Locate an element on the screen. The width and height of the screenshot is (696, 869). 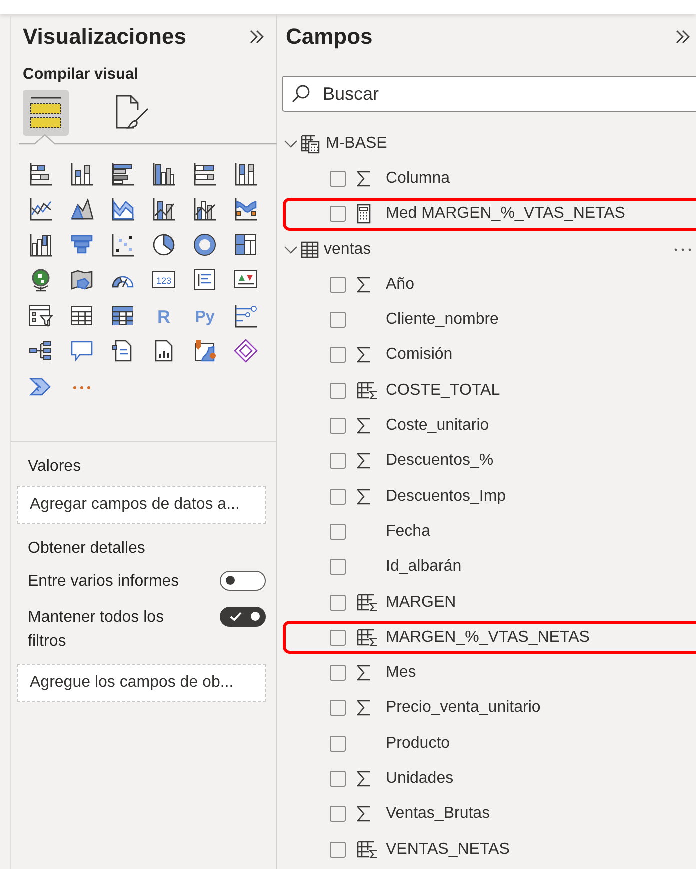
field-name: Id_albarán is located at coordinates (424, 567).